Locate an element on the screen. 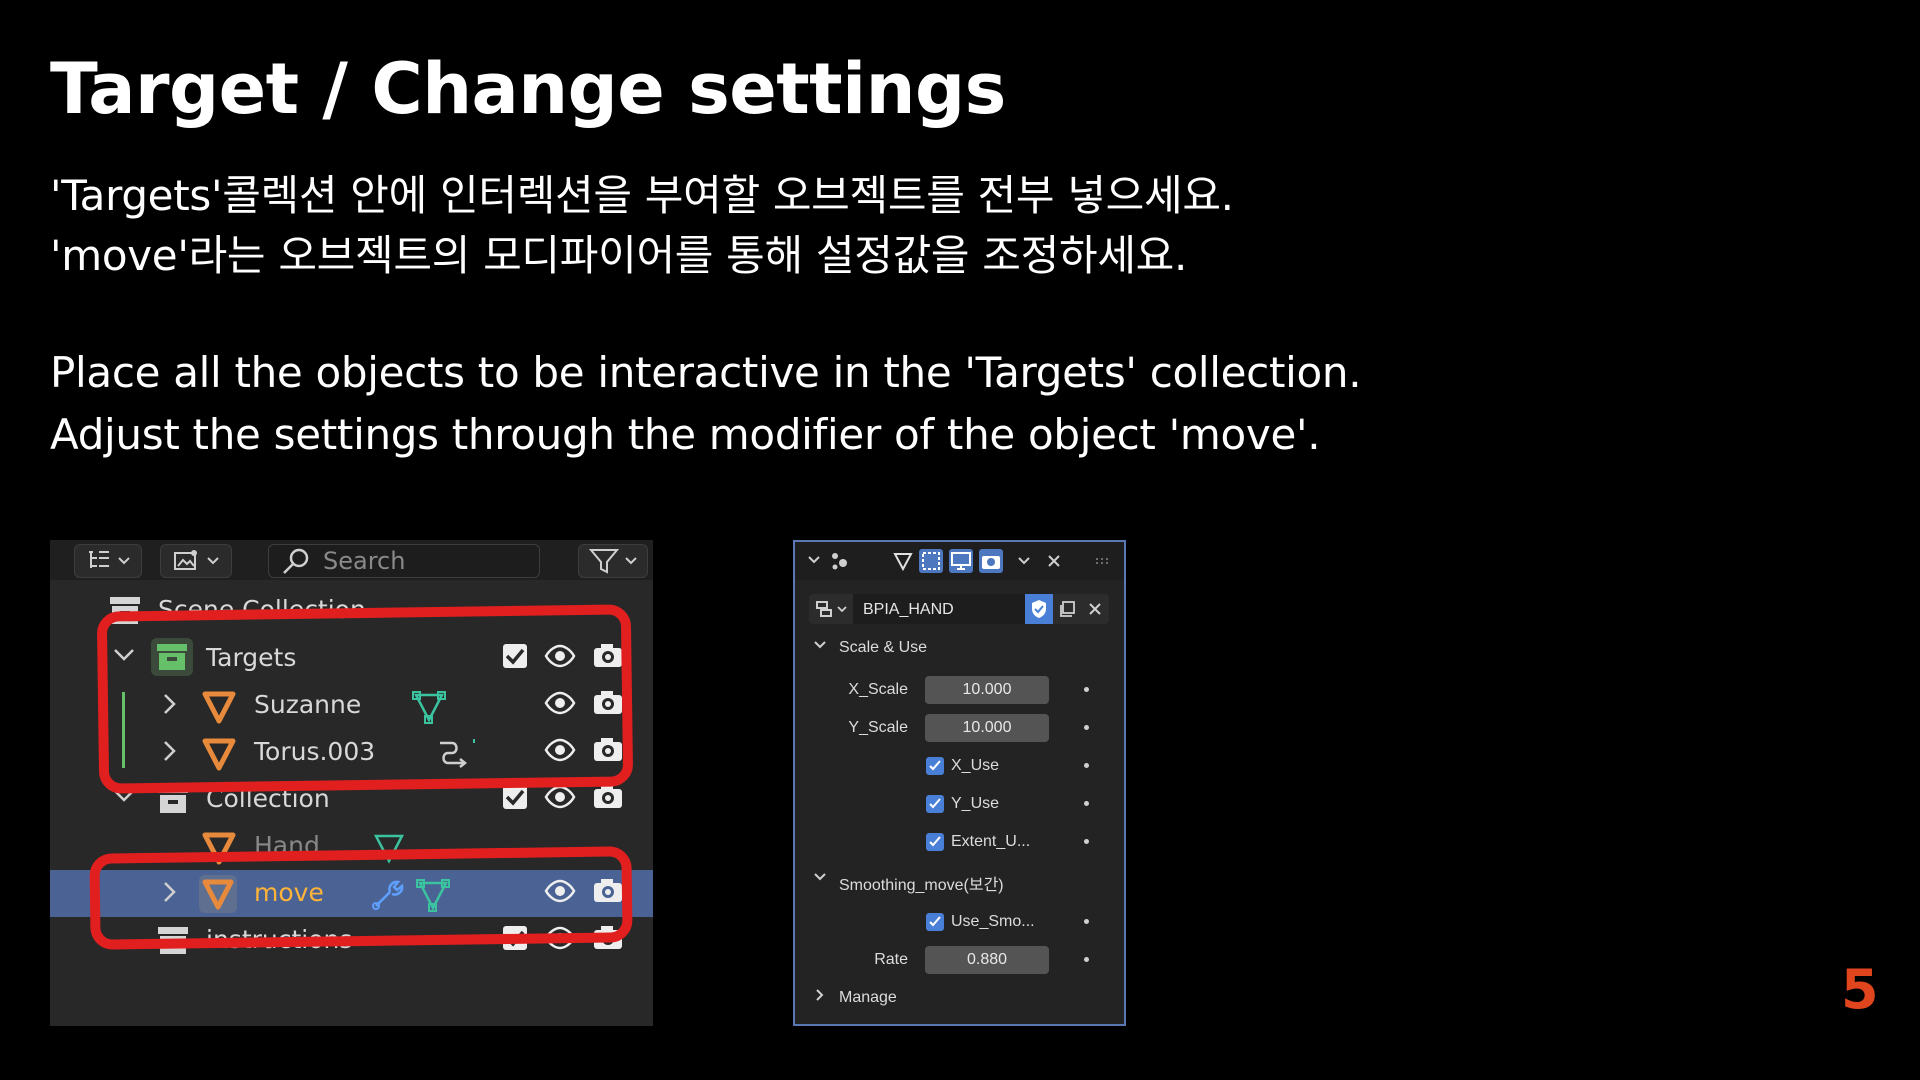  y-use-checkbox is located at coordinates (935, 804).